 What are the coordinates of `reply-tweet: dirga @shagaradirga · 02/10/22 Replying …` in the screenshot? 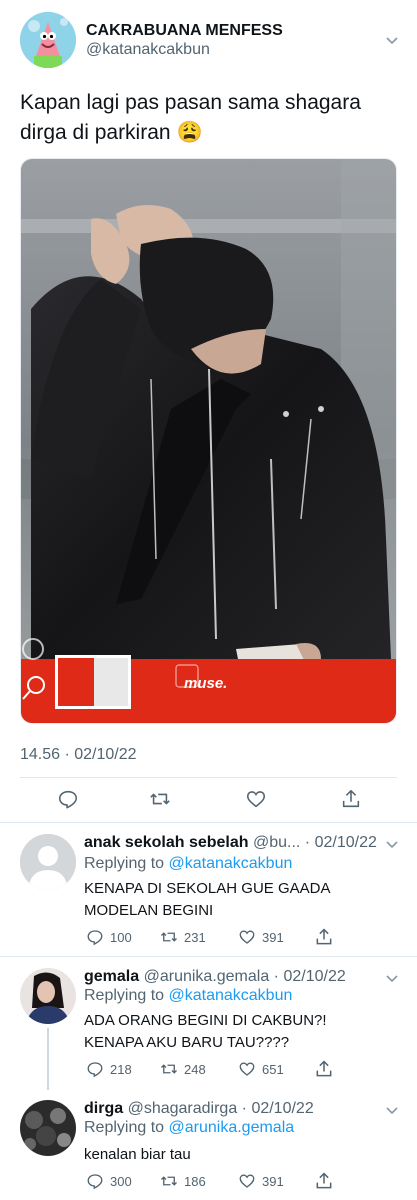 It's located at (208, 1145).